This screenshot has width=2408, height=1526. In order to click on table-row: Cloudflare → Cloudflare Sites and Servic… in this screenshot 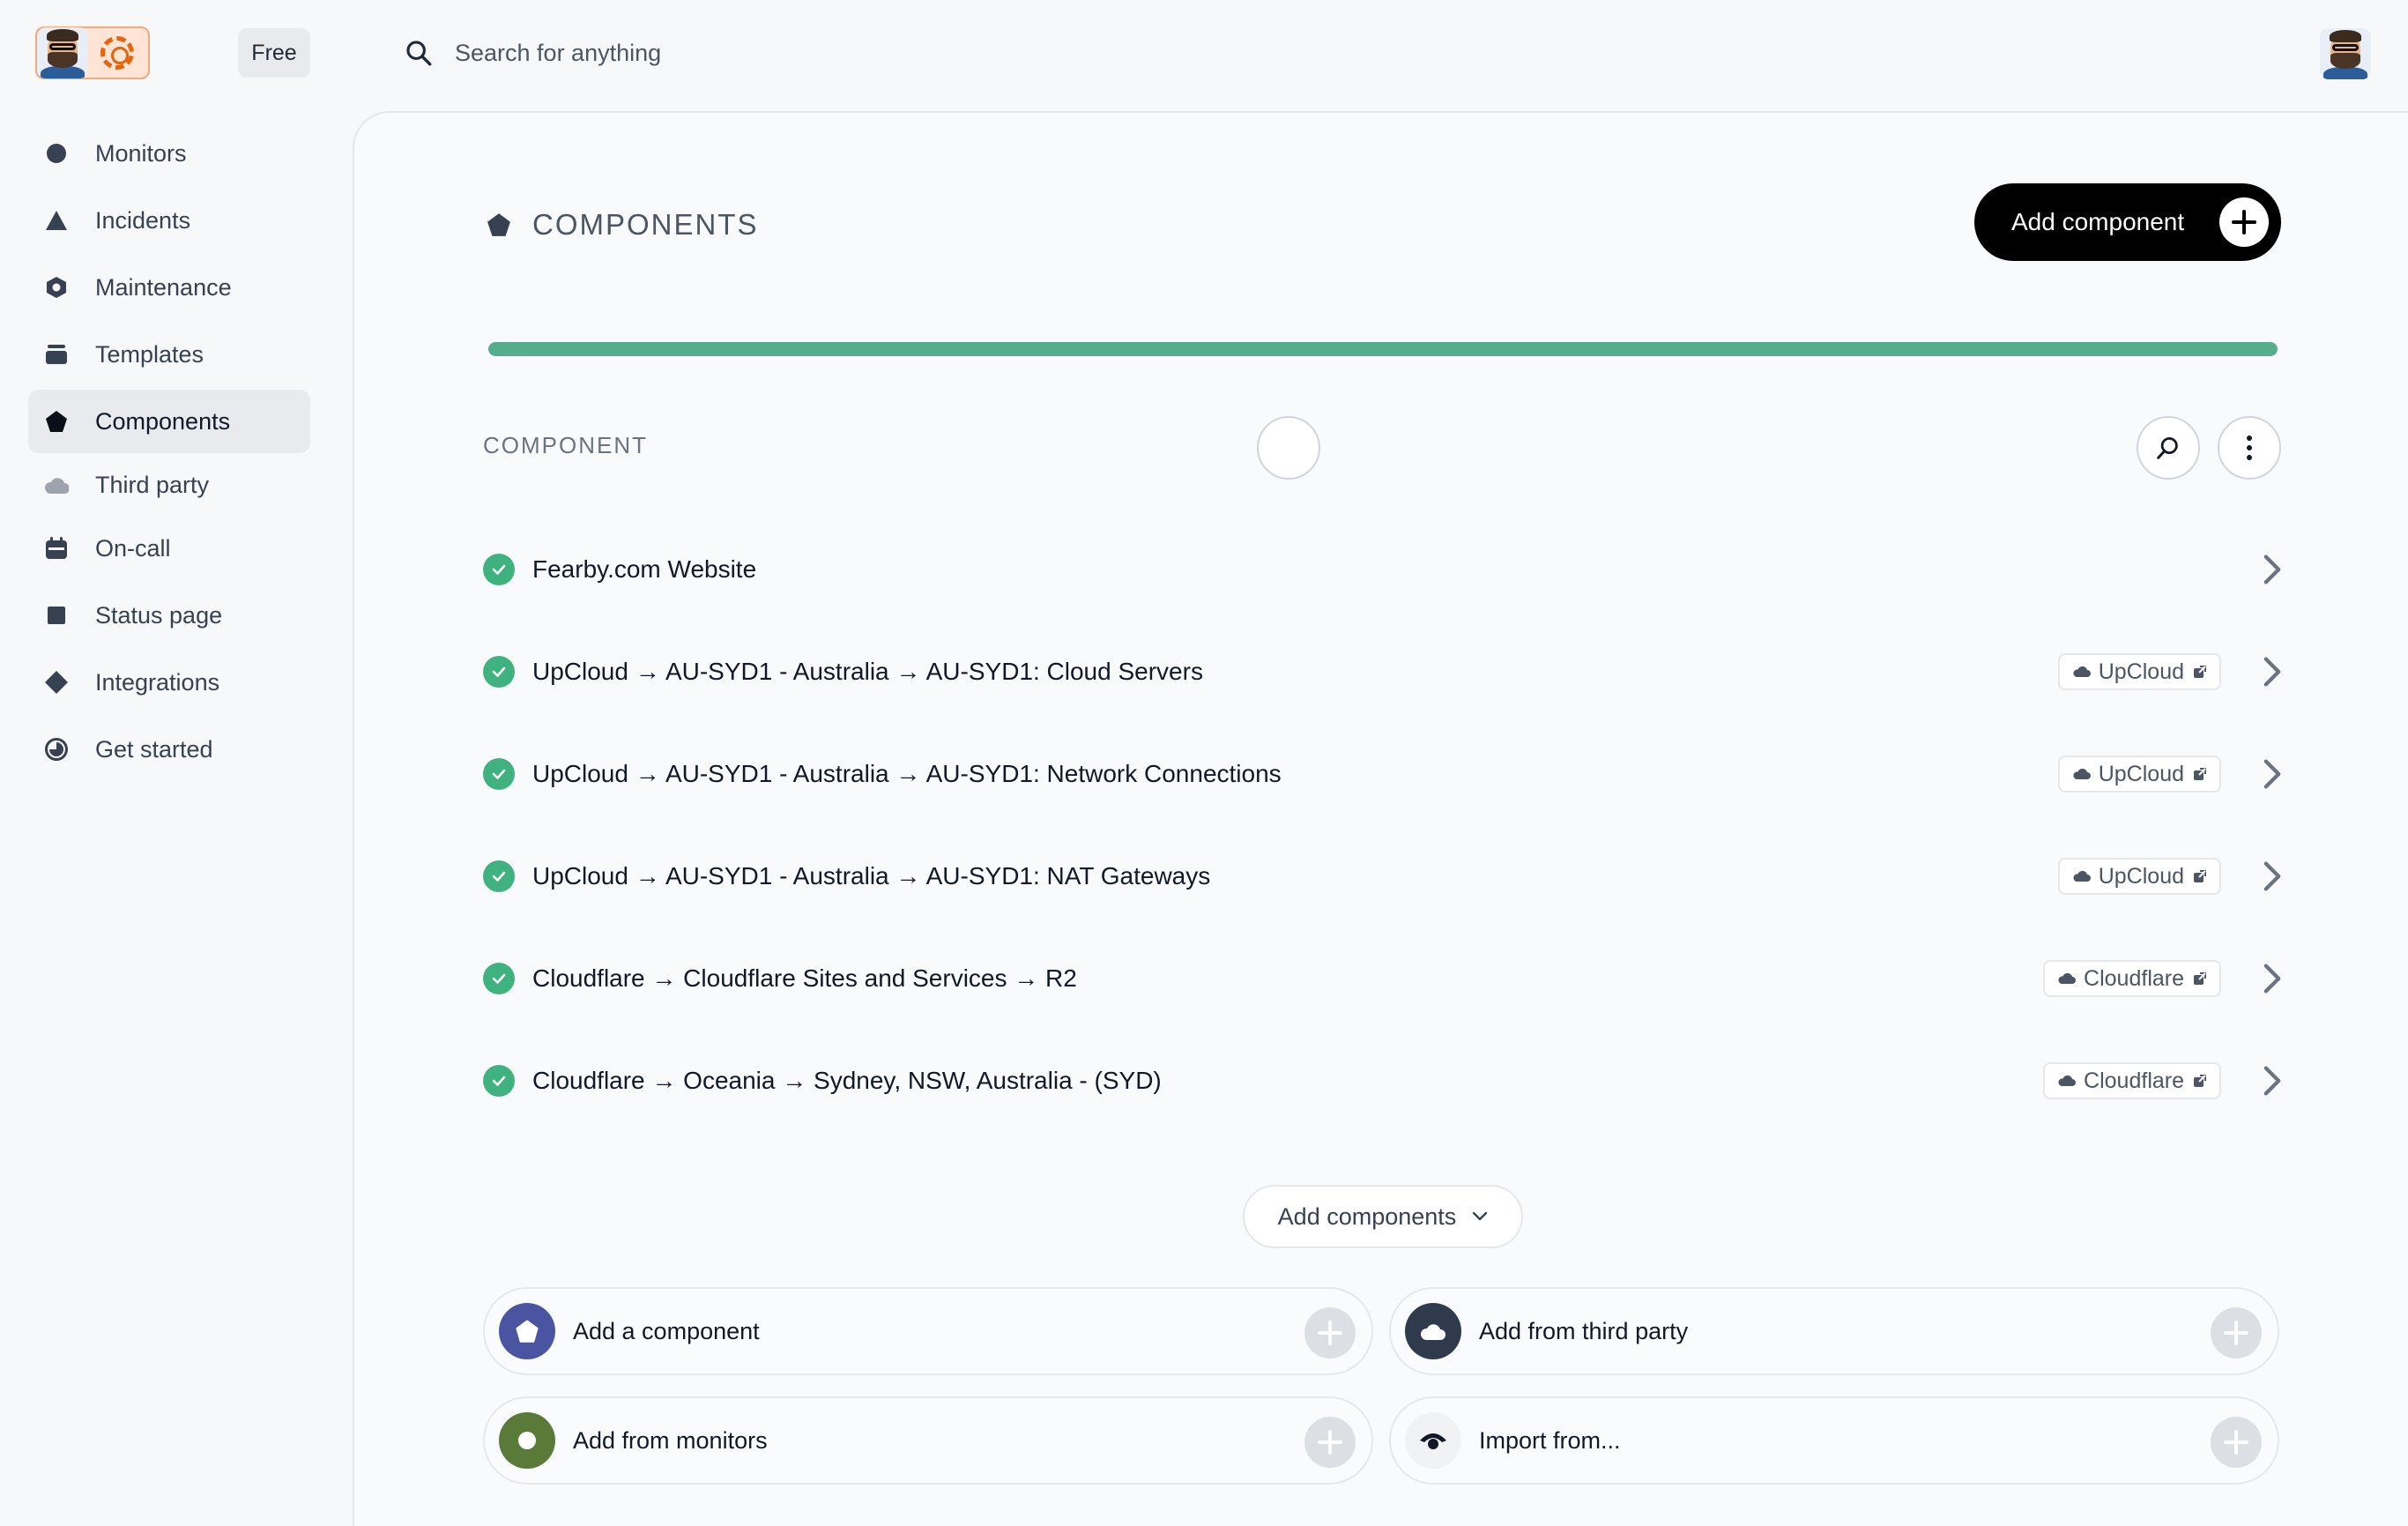, I will do `click(1384, 979)`.